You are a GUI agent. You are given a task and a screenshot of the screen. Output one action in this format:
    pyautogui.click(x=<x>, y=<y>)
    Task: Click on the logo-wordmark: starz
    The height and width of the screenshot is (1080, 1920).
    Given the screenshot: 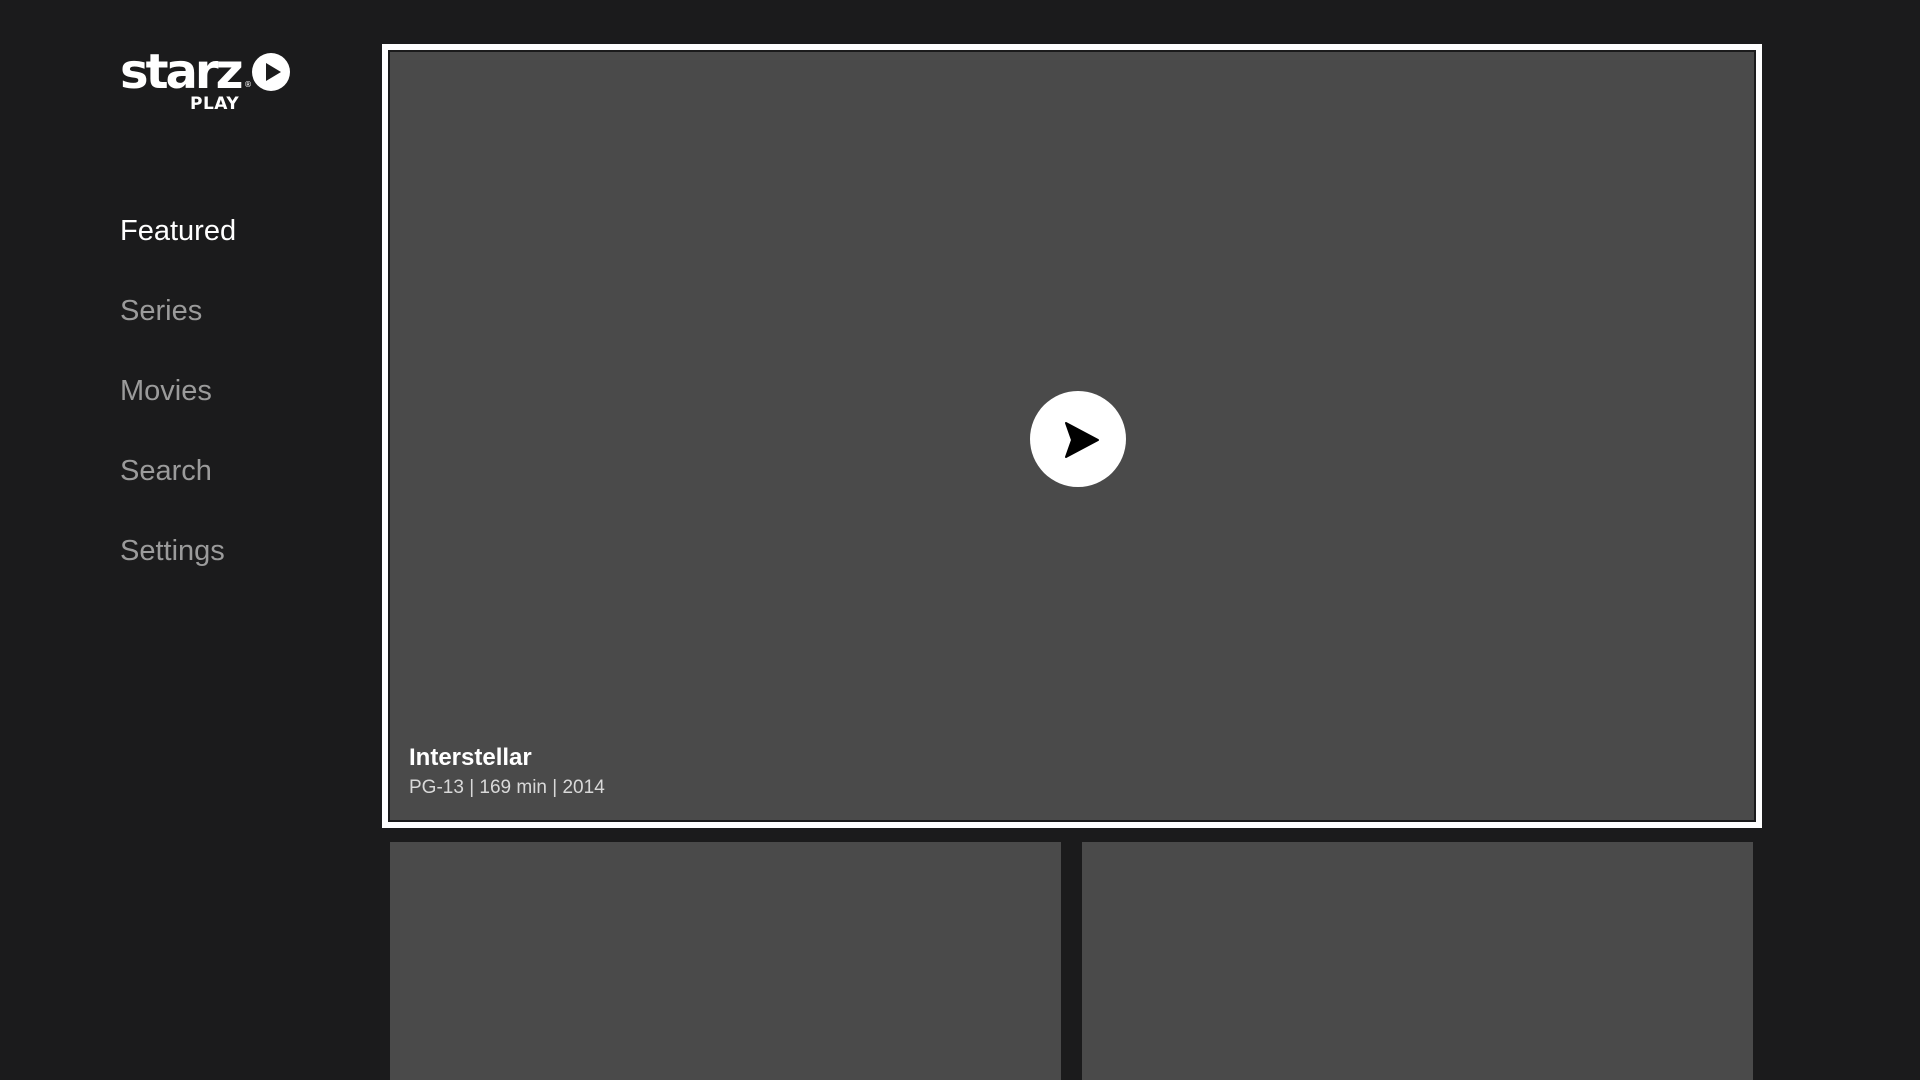 What is the action you would take?
    pyautogui.click(x=182, y=72)
    